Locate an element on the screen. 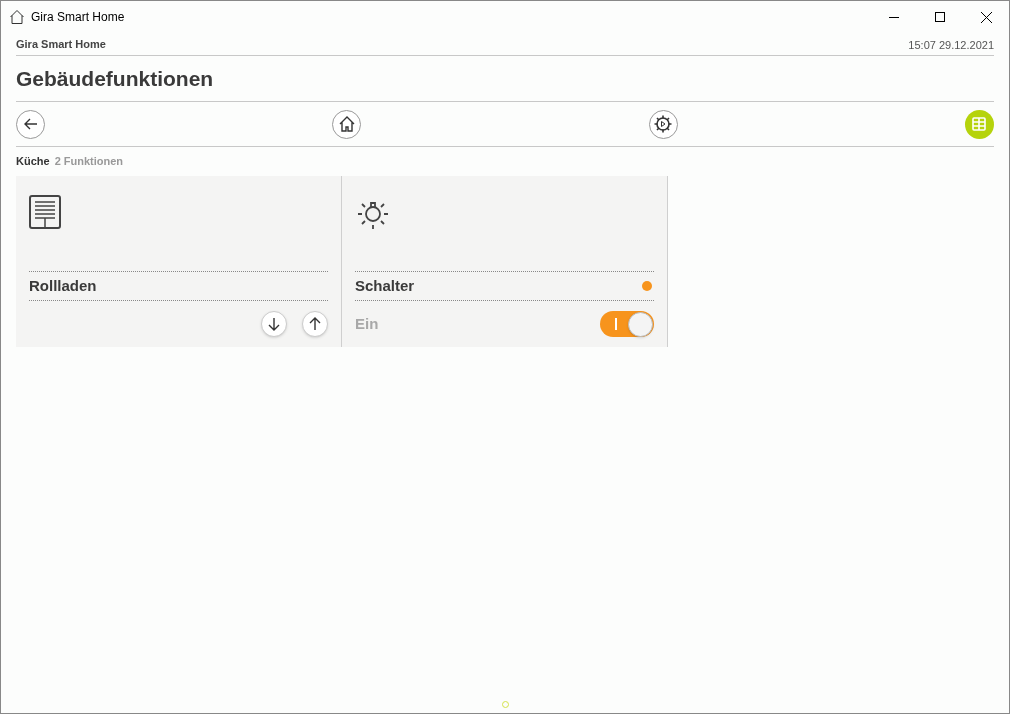 The height and width of the screenshot is (714, 1010). function-tile: Rollladen is located at coordinates (179, 261).